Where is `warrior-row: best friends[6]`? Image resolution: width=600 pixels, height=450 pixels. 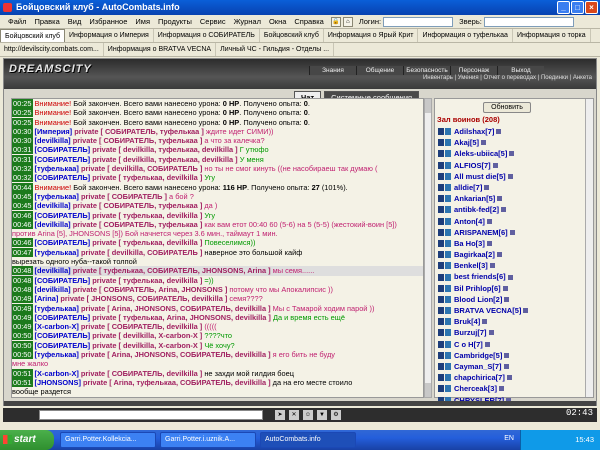
warrior-row: best friends[6] is located at coordinates (513, 276).